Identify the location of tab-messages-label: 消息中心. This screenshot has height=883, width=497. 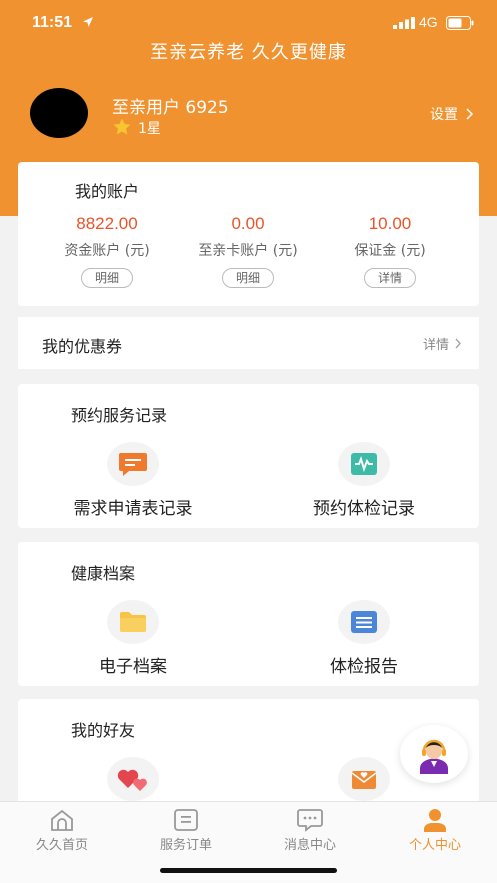
(309, 845).